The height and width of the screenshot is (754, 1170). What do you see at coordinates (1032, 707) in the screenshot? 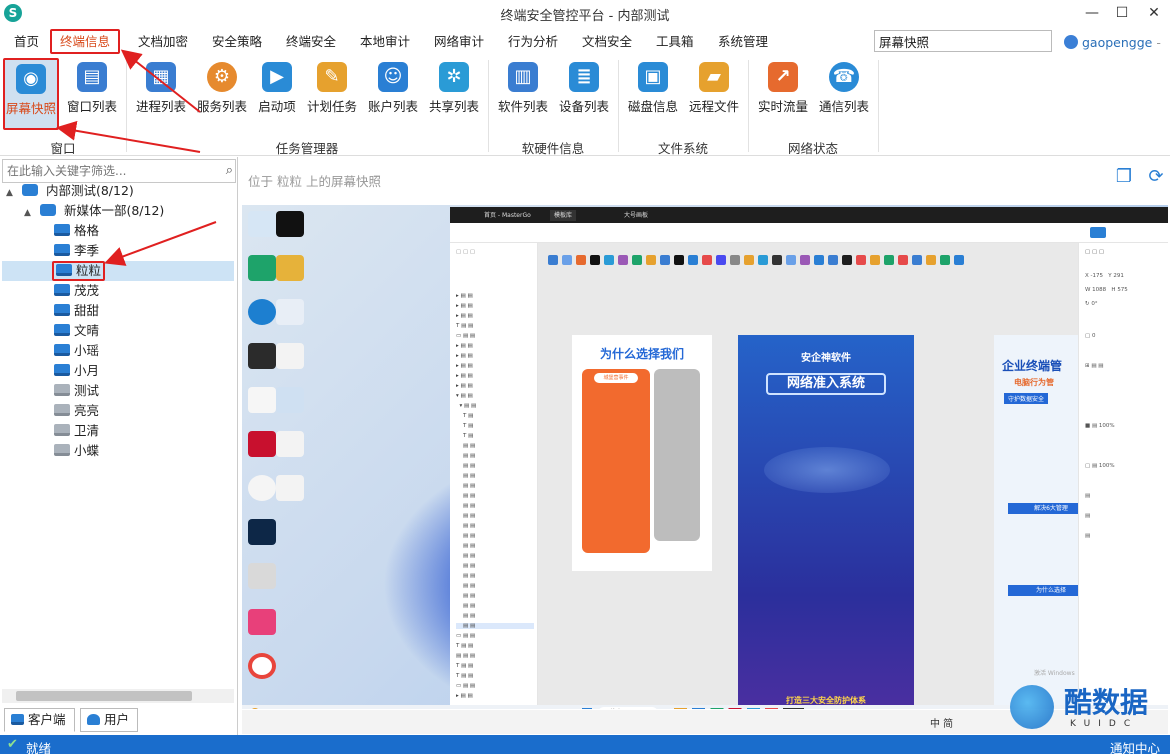
I see `watermark-logo` at bounding box center [1032, 707].